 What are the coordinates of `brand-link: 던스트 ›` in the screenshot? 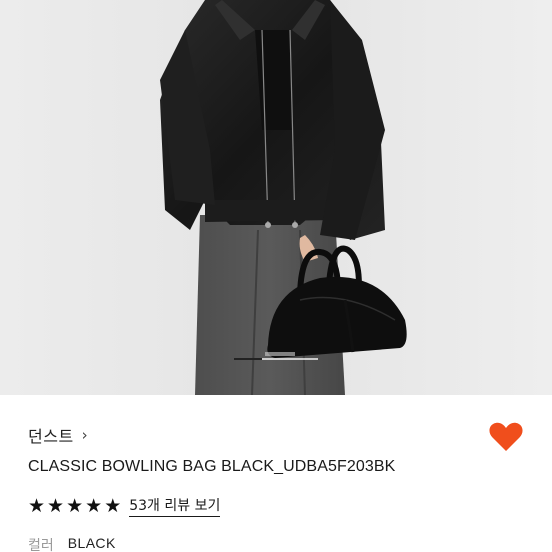 It's located at (58, 435).